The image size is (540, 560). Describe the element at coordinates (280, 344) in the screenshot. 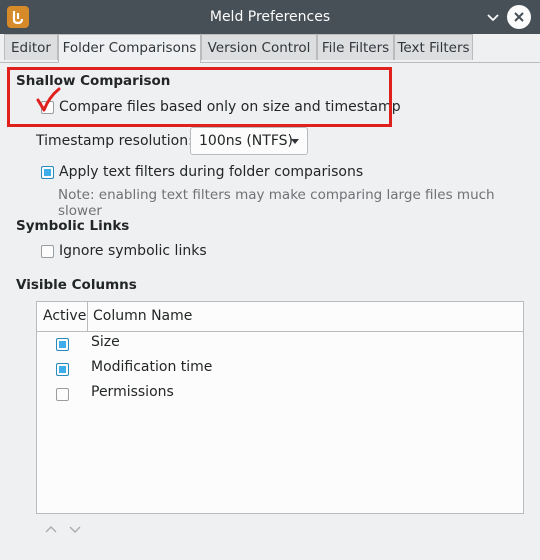

I see `table-row: Size` at that location.